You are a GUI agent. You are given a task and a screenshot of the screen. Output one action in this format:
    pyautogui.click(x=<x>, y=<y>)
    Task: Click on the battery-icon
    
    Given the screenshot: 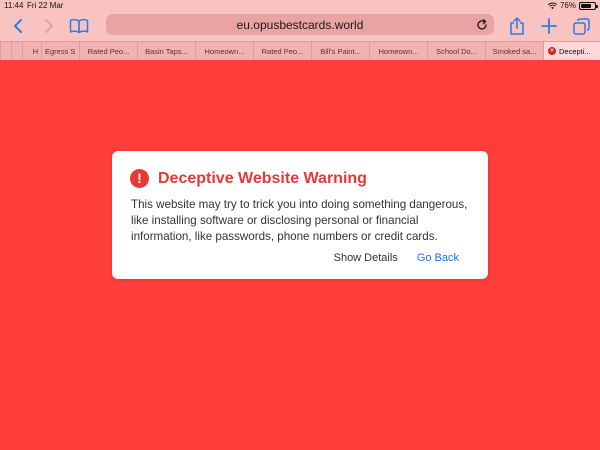 What is the action you would take?
    pyautogui.click(x=588, y=5)
    